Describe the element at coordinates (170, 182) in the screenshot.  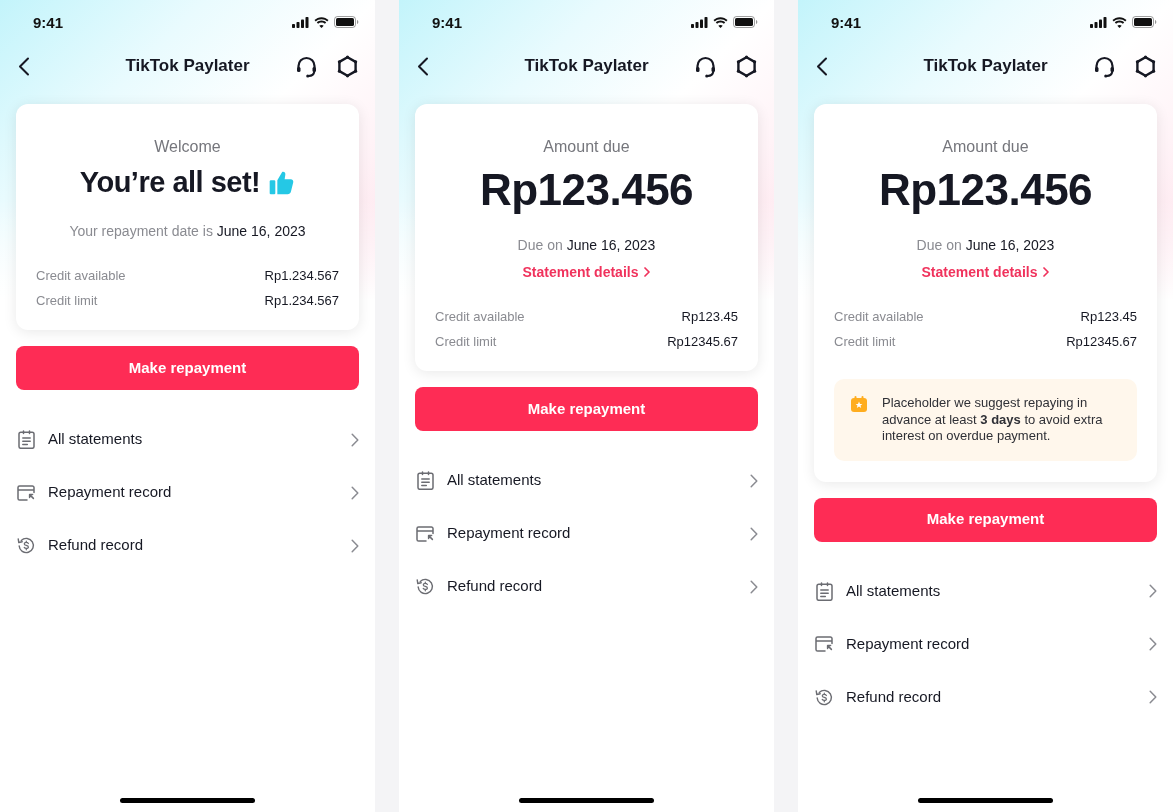
I see `welcome-headline: You’re all set!` at that location.